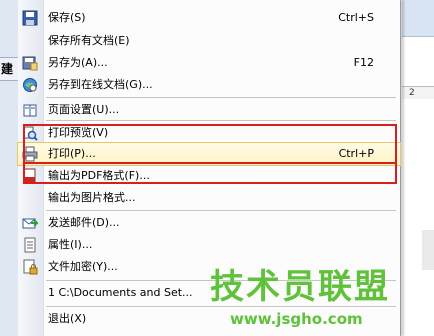 The image size is (434, 336). What do you see at coordinates (418, 18) in the screenshot?
I see `background-toolbar` at bounding box center [418, 18].